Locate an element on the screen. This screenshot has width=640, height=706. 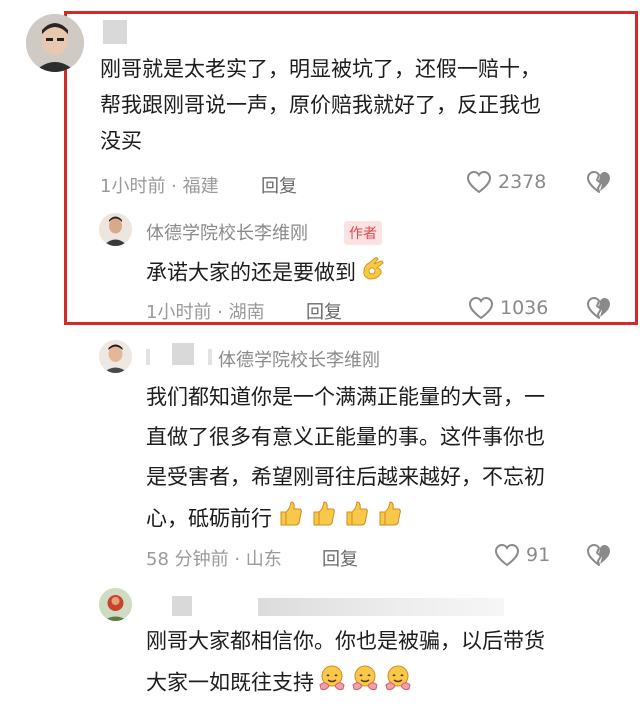
comment-1-like-button: 2378 is located at coordinates (506, 182).